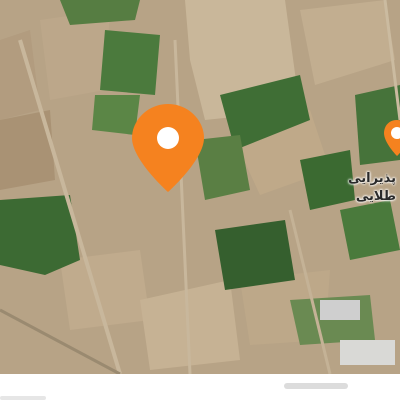 The height and width of the screenshot is (400, 400). Describe the element at coordinates (23, 398) in the screenshot. I see `secondary-handle` at that location.